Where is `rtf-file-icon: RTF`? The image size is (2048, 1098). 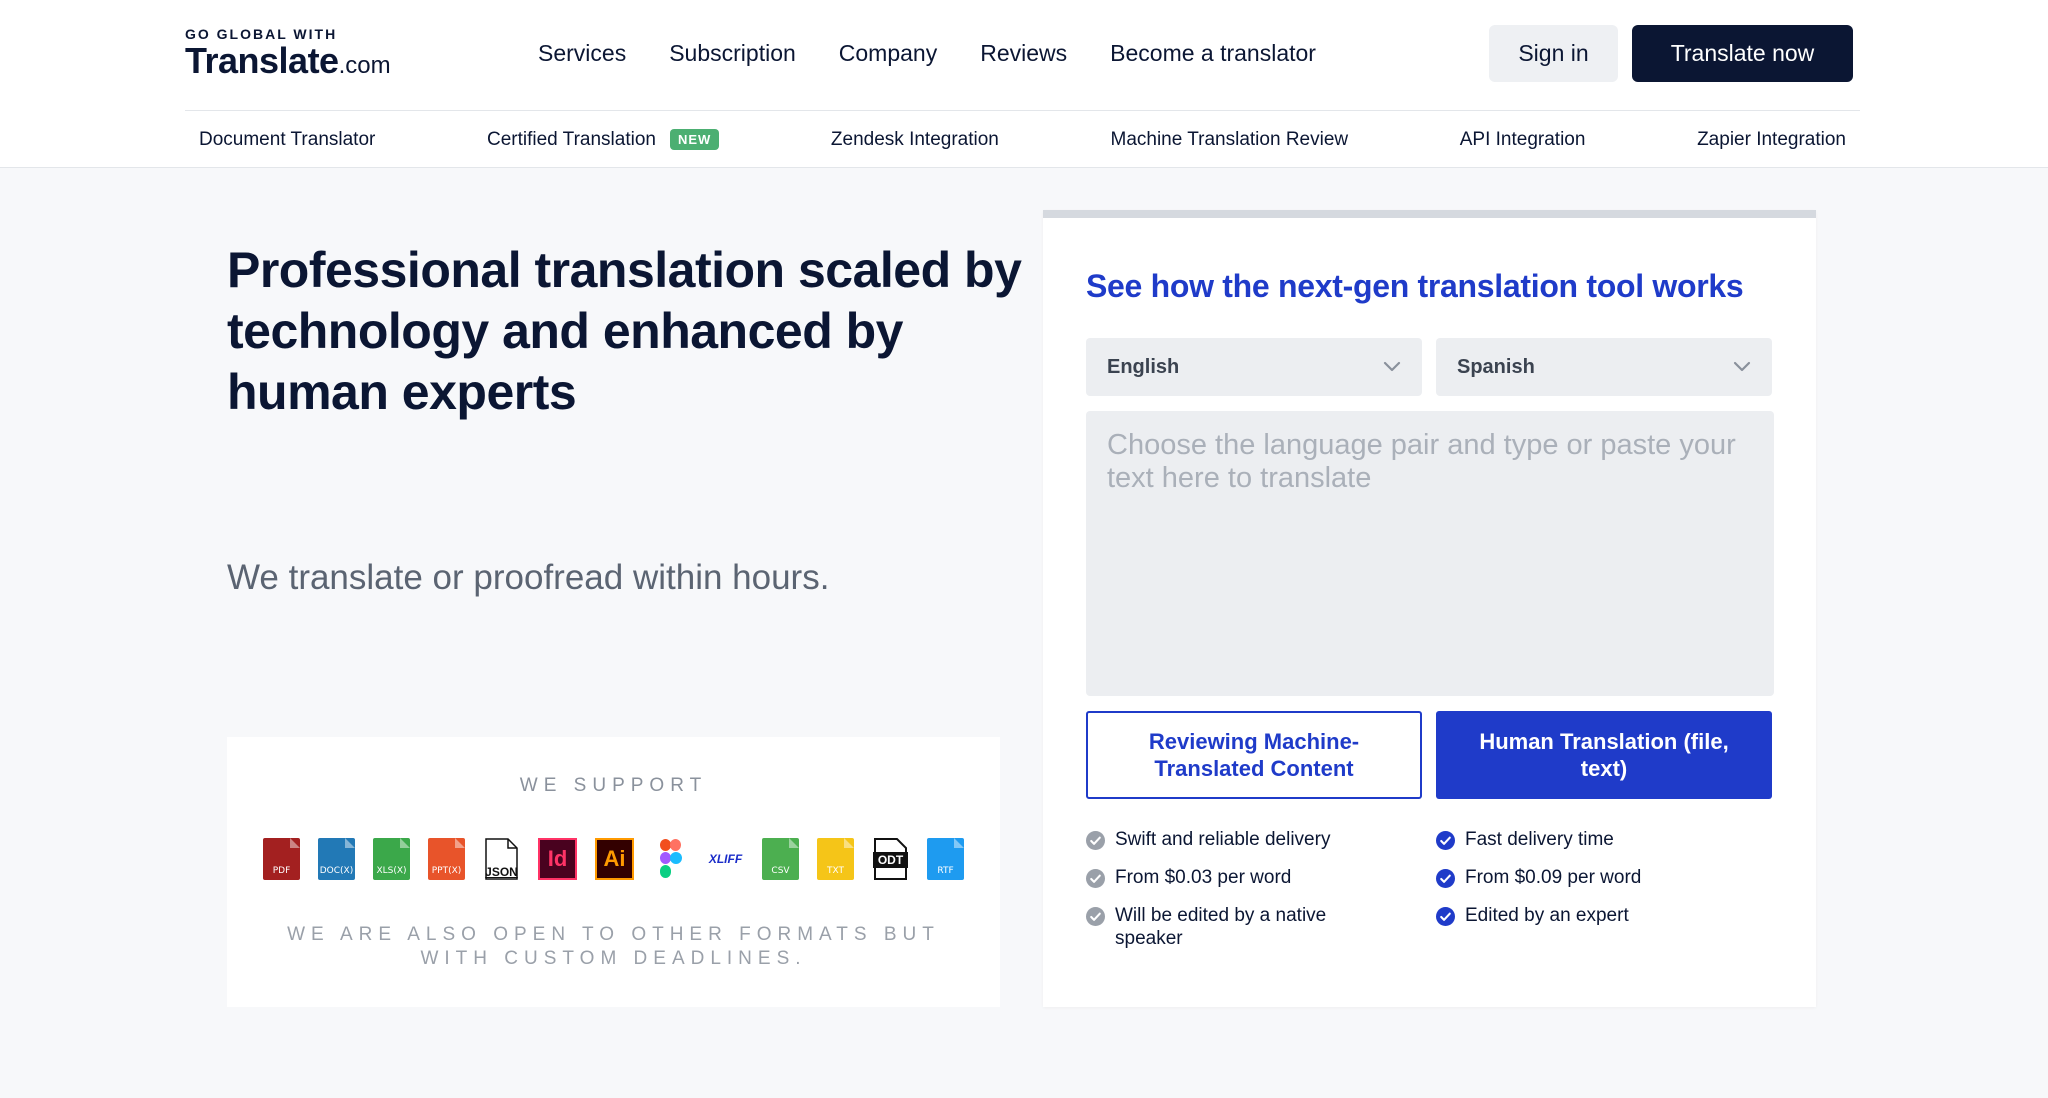
rtf-file-icon: RTF is located at coordinates (945, 859).